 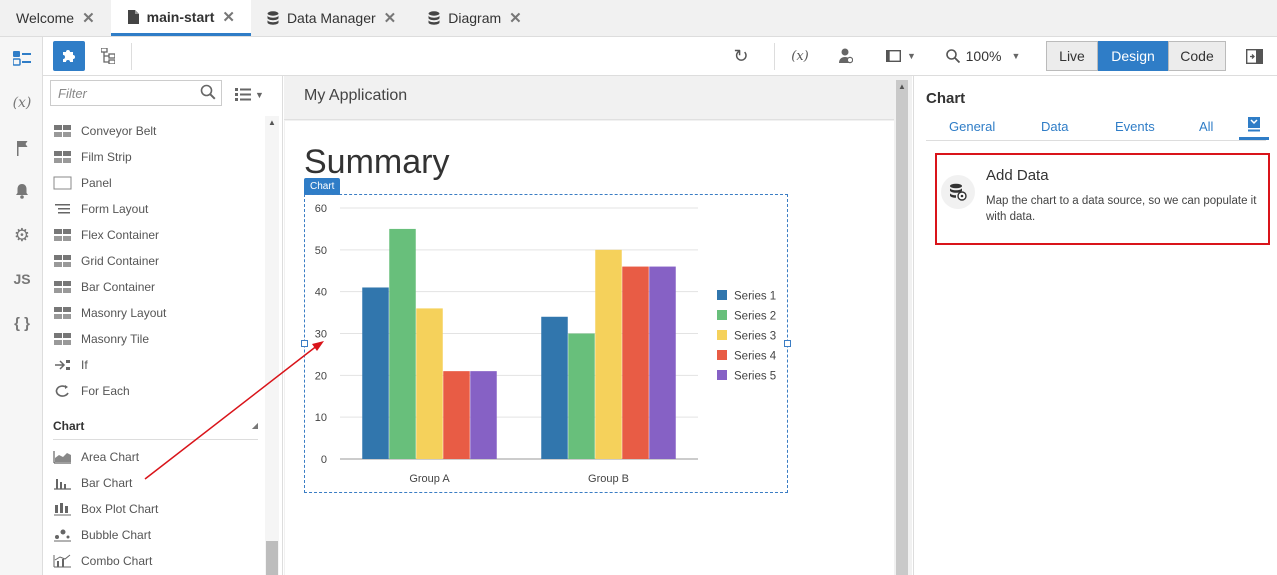 What do you see at coordinates (22, 323) in the screenshot?
I see `json-braces-icon: { }` at bounding box center [22, 323].